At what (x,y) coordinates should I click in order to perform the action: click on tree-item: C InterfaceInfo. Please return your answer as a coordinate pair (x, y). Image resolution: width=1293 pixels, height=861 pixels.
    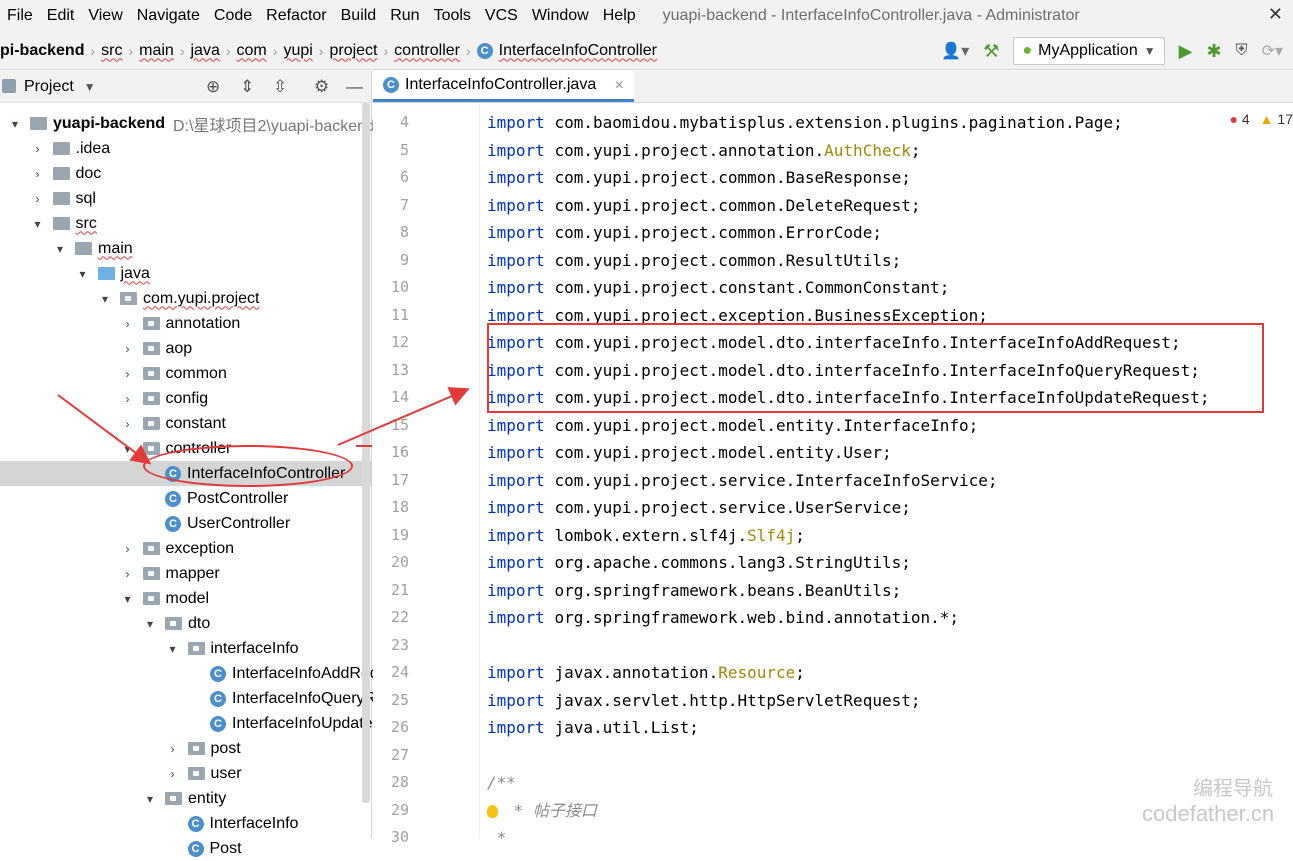
    Looking at the image, I should click on (149, 823).